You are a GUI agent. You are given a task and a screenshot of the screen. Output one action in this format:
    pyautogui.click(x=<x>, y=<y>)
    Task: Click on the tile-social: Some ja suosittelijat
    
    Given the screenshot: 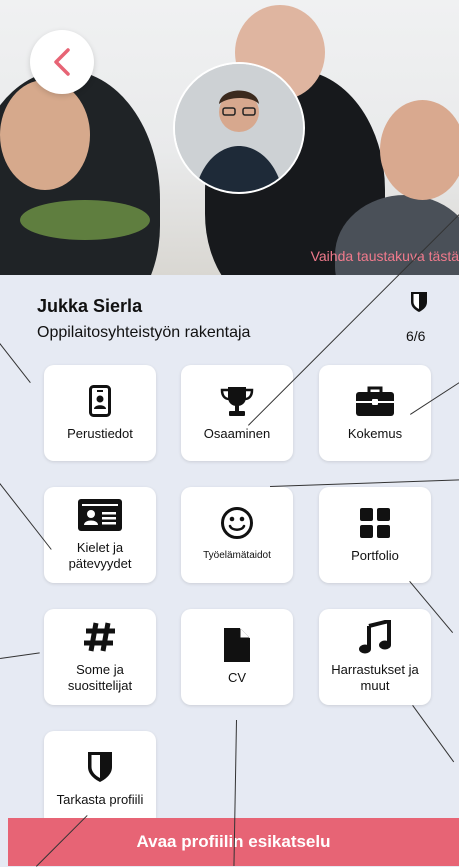 What is the action you would take?
    pyautogui.click(x=100, y=657)
    